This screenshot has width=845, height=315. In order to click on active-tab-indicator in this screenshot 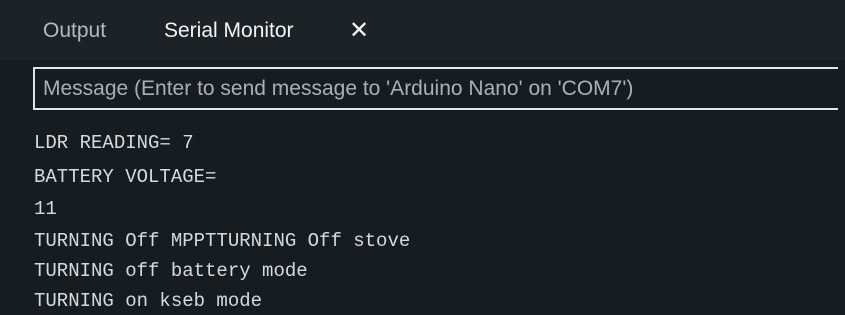, I will do `click(268, 57)`.